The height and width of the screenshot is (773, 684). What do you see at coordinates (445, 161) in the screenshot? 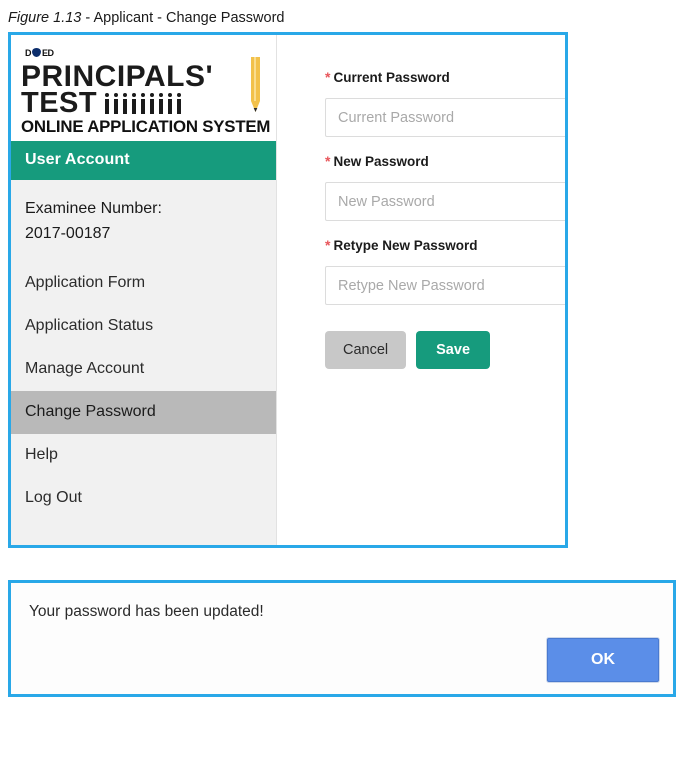
I see `new-password-label: * New Password` at bounding box center [445, 161].